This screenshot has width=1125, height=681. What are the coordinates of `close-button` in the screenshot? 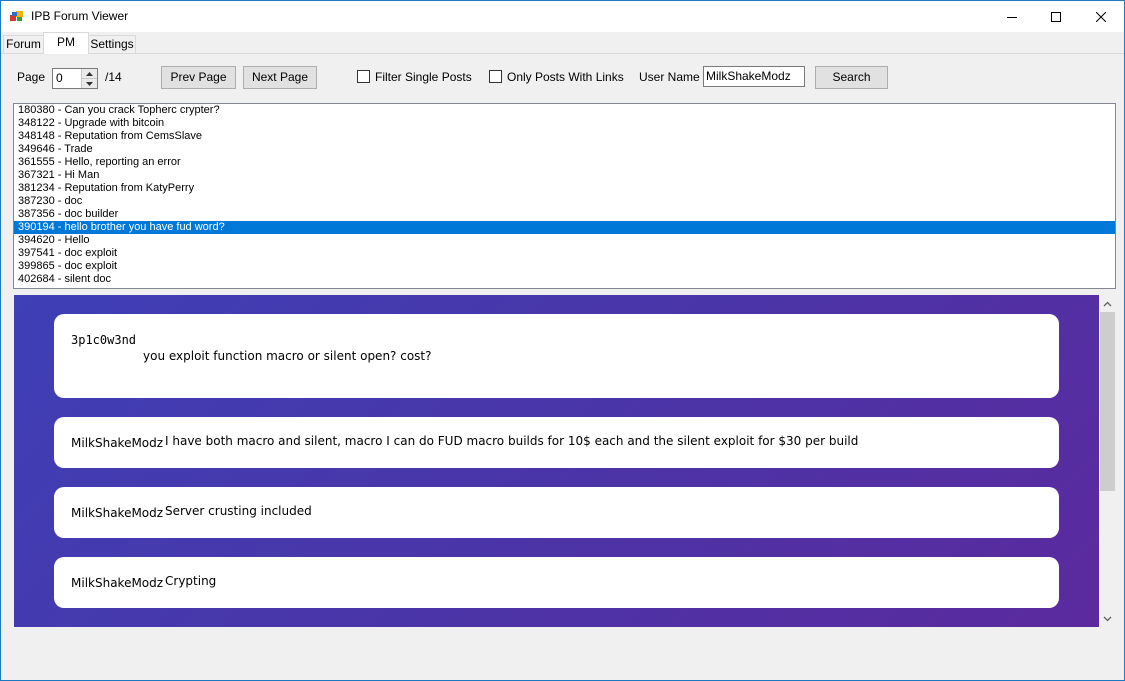 It's located at (1101, 16).